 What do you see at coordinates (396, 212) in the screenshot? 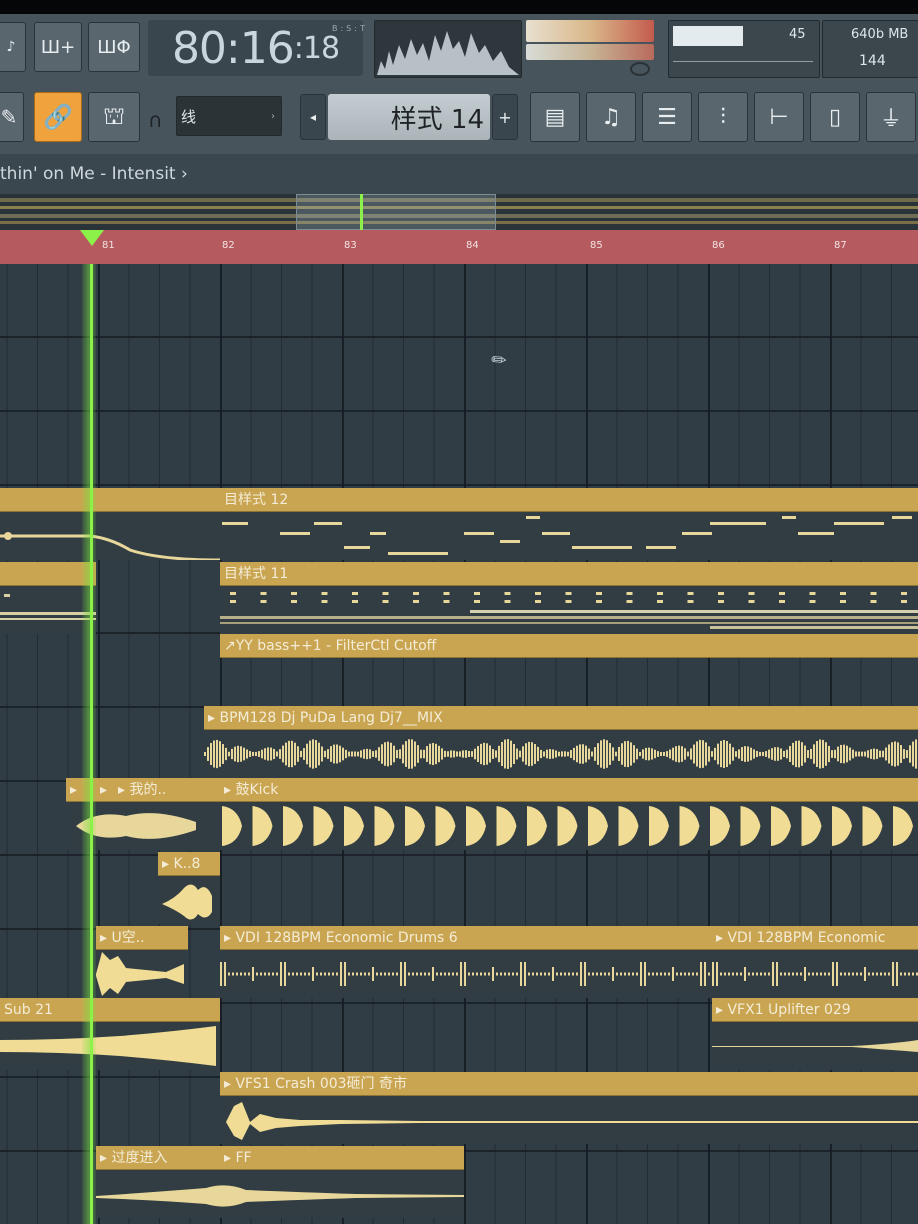
I see `overview-viewport` at bounding box center [396, 212].